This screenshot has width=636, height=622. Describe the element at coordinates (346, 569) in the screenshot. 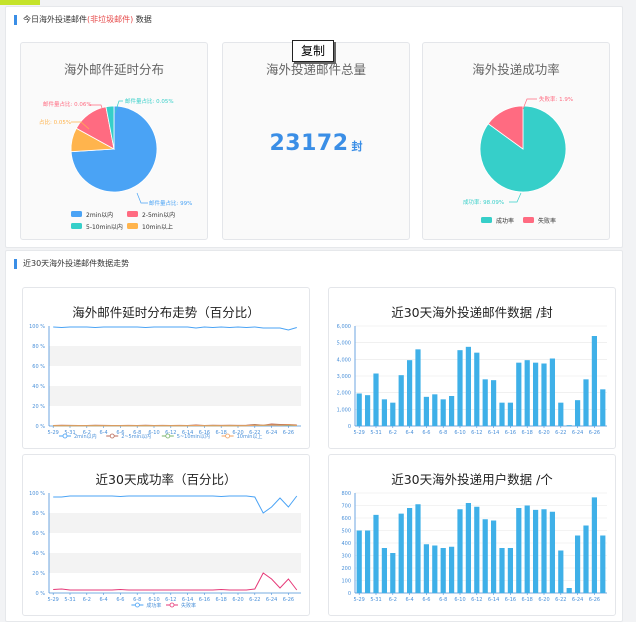

I see `y-tick-label: 200` at that location.